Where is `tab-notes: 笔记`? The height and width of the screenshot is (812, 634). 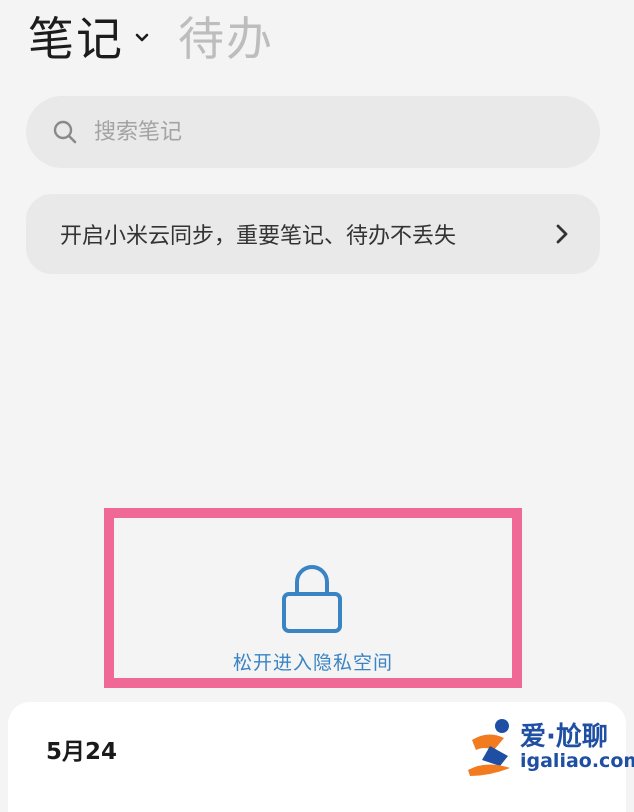
tab-notes: 笔记 is located at coordinates (89, 36).